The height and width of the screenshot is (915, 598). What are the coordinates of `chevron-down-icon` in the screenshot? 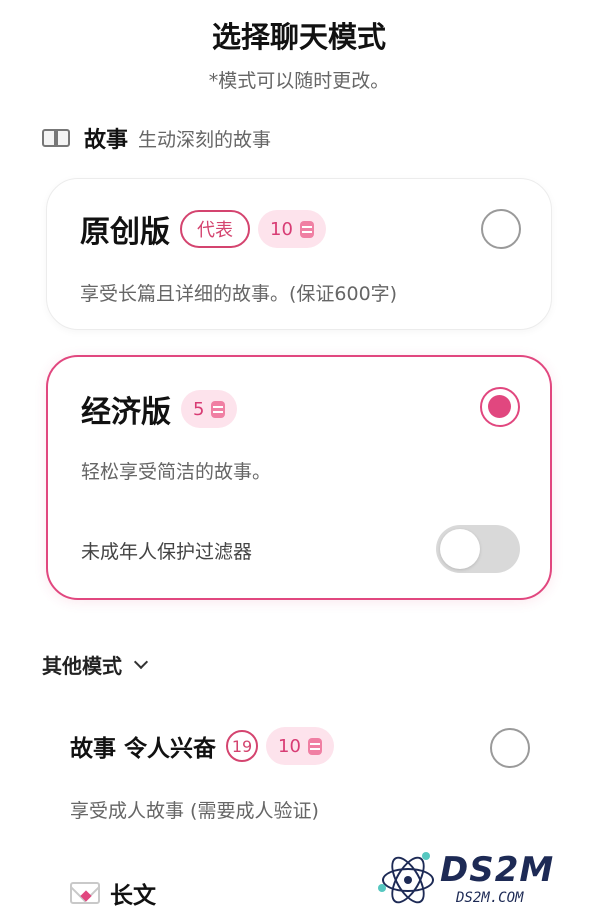 It's located at (141, 661).